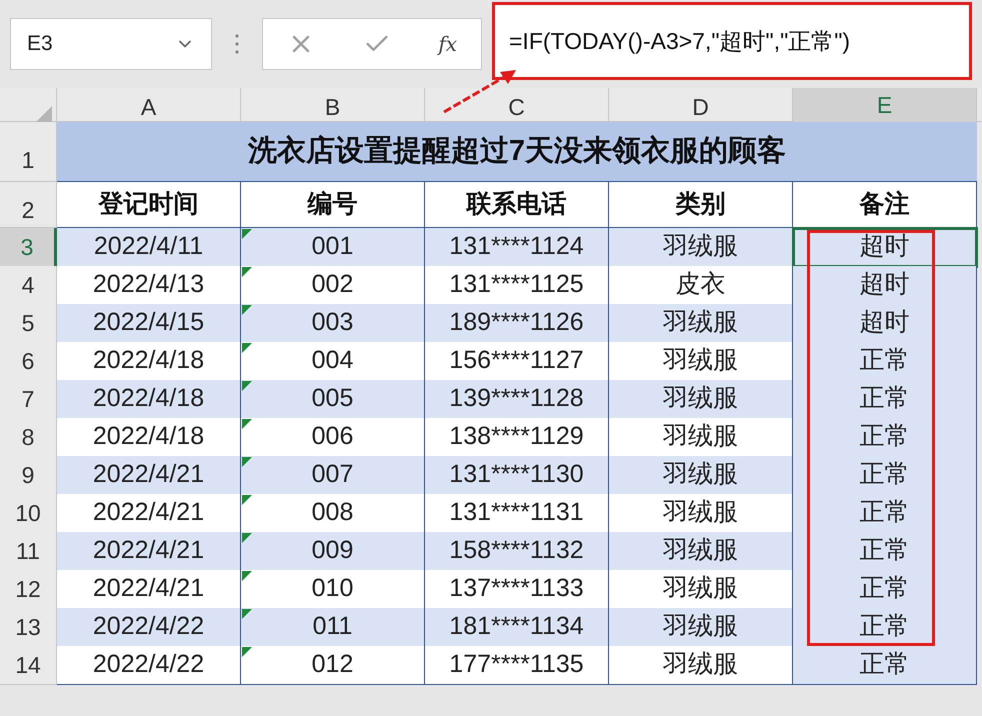 Image resolution: width=982 pixels, height=716 pixels. Describe the element at coordinates (517, 323) in the screenshot. I see `table-cell: 189****1126` at that location.